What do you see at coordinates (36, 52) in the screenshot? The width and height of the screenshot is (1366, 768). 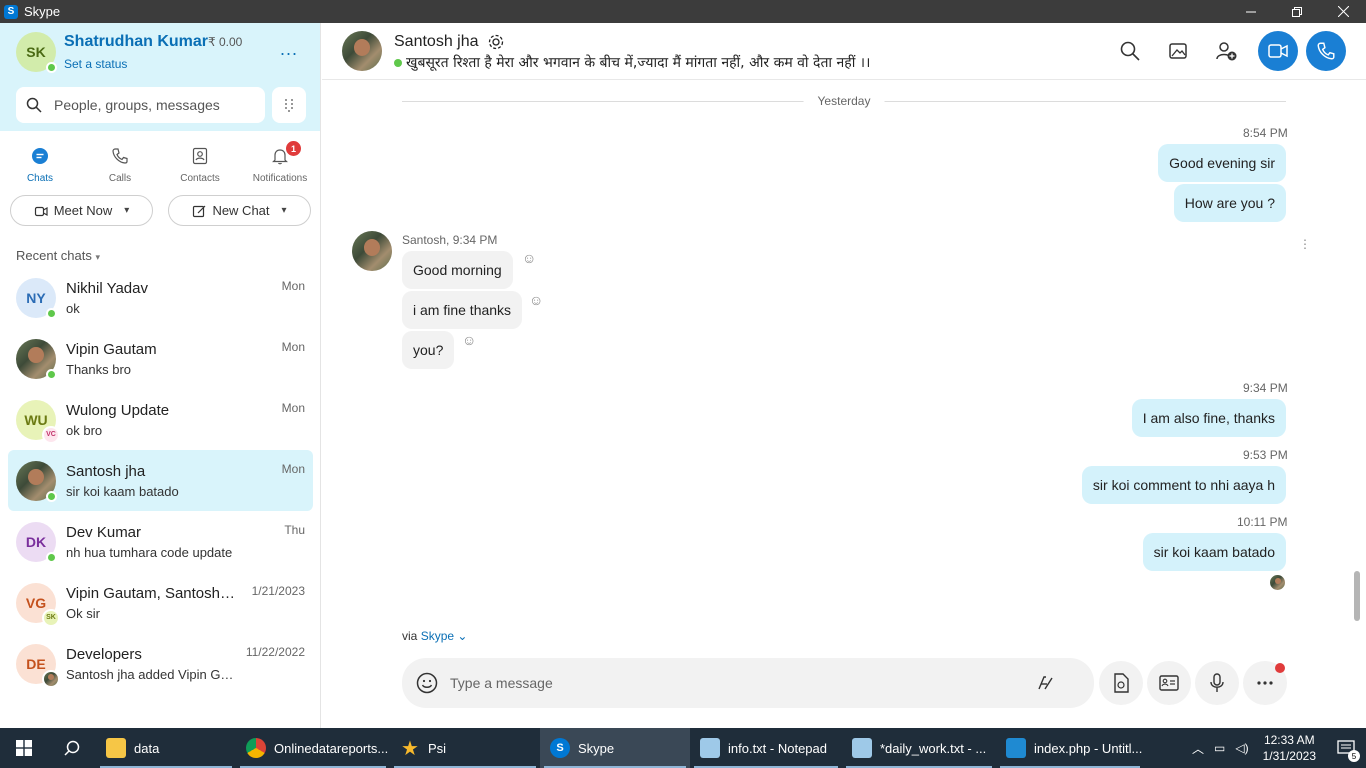 I see `my-avatar: SK` at bounding box center [36, 52].